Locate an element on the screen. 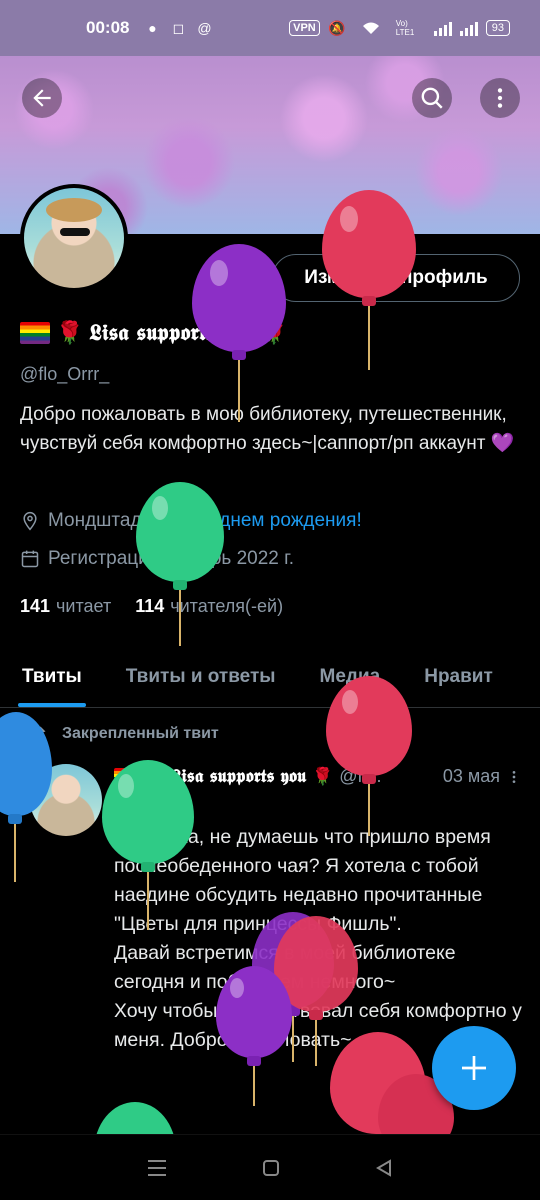  more-button is located at coordinates (500, 98).